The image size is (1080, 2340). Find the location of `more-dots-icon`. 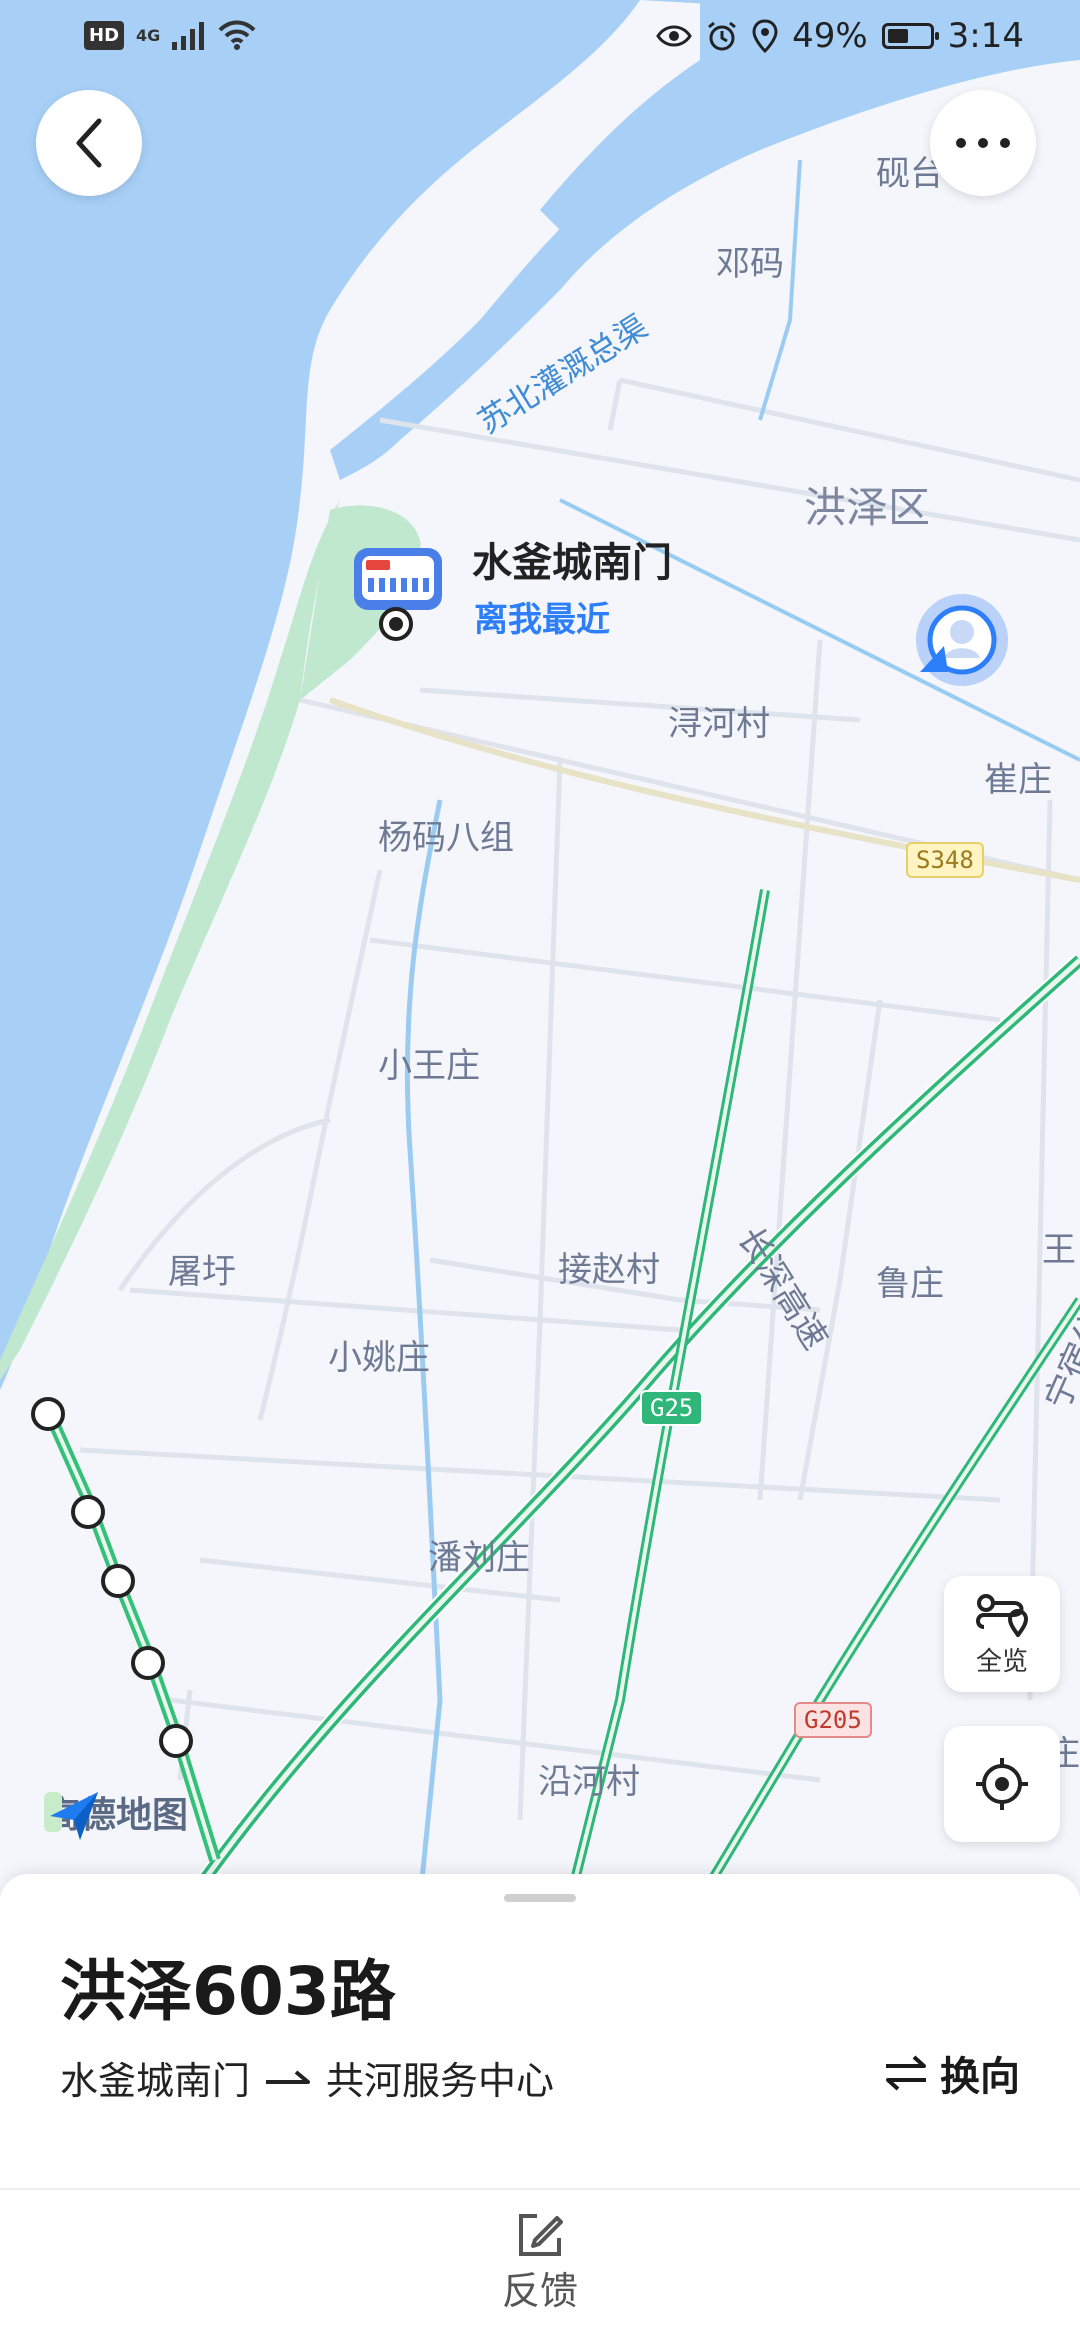

more-dots-icon is located at coordinates (983, 143).